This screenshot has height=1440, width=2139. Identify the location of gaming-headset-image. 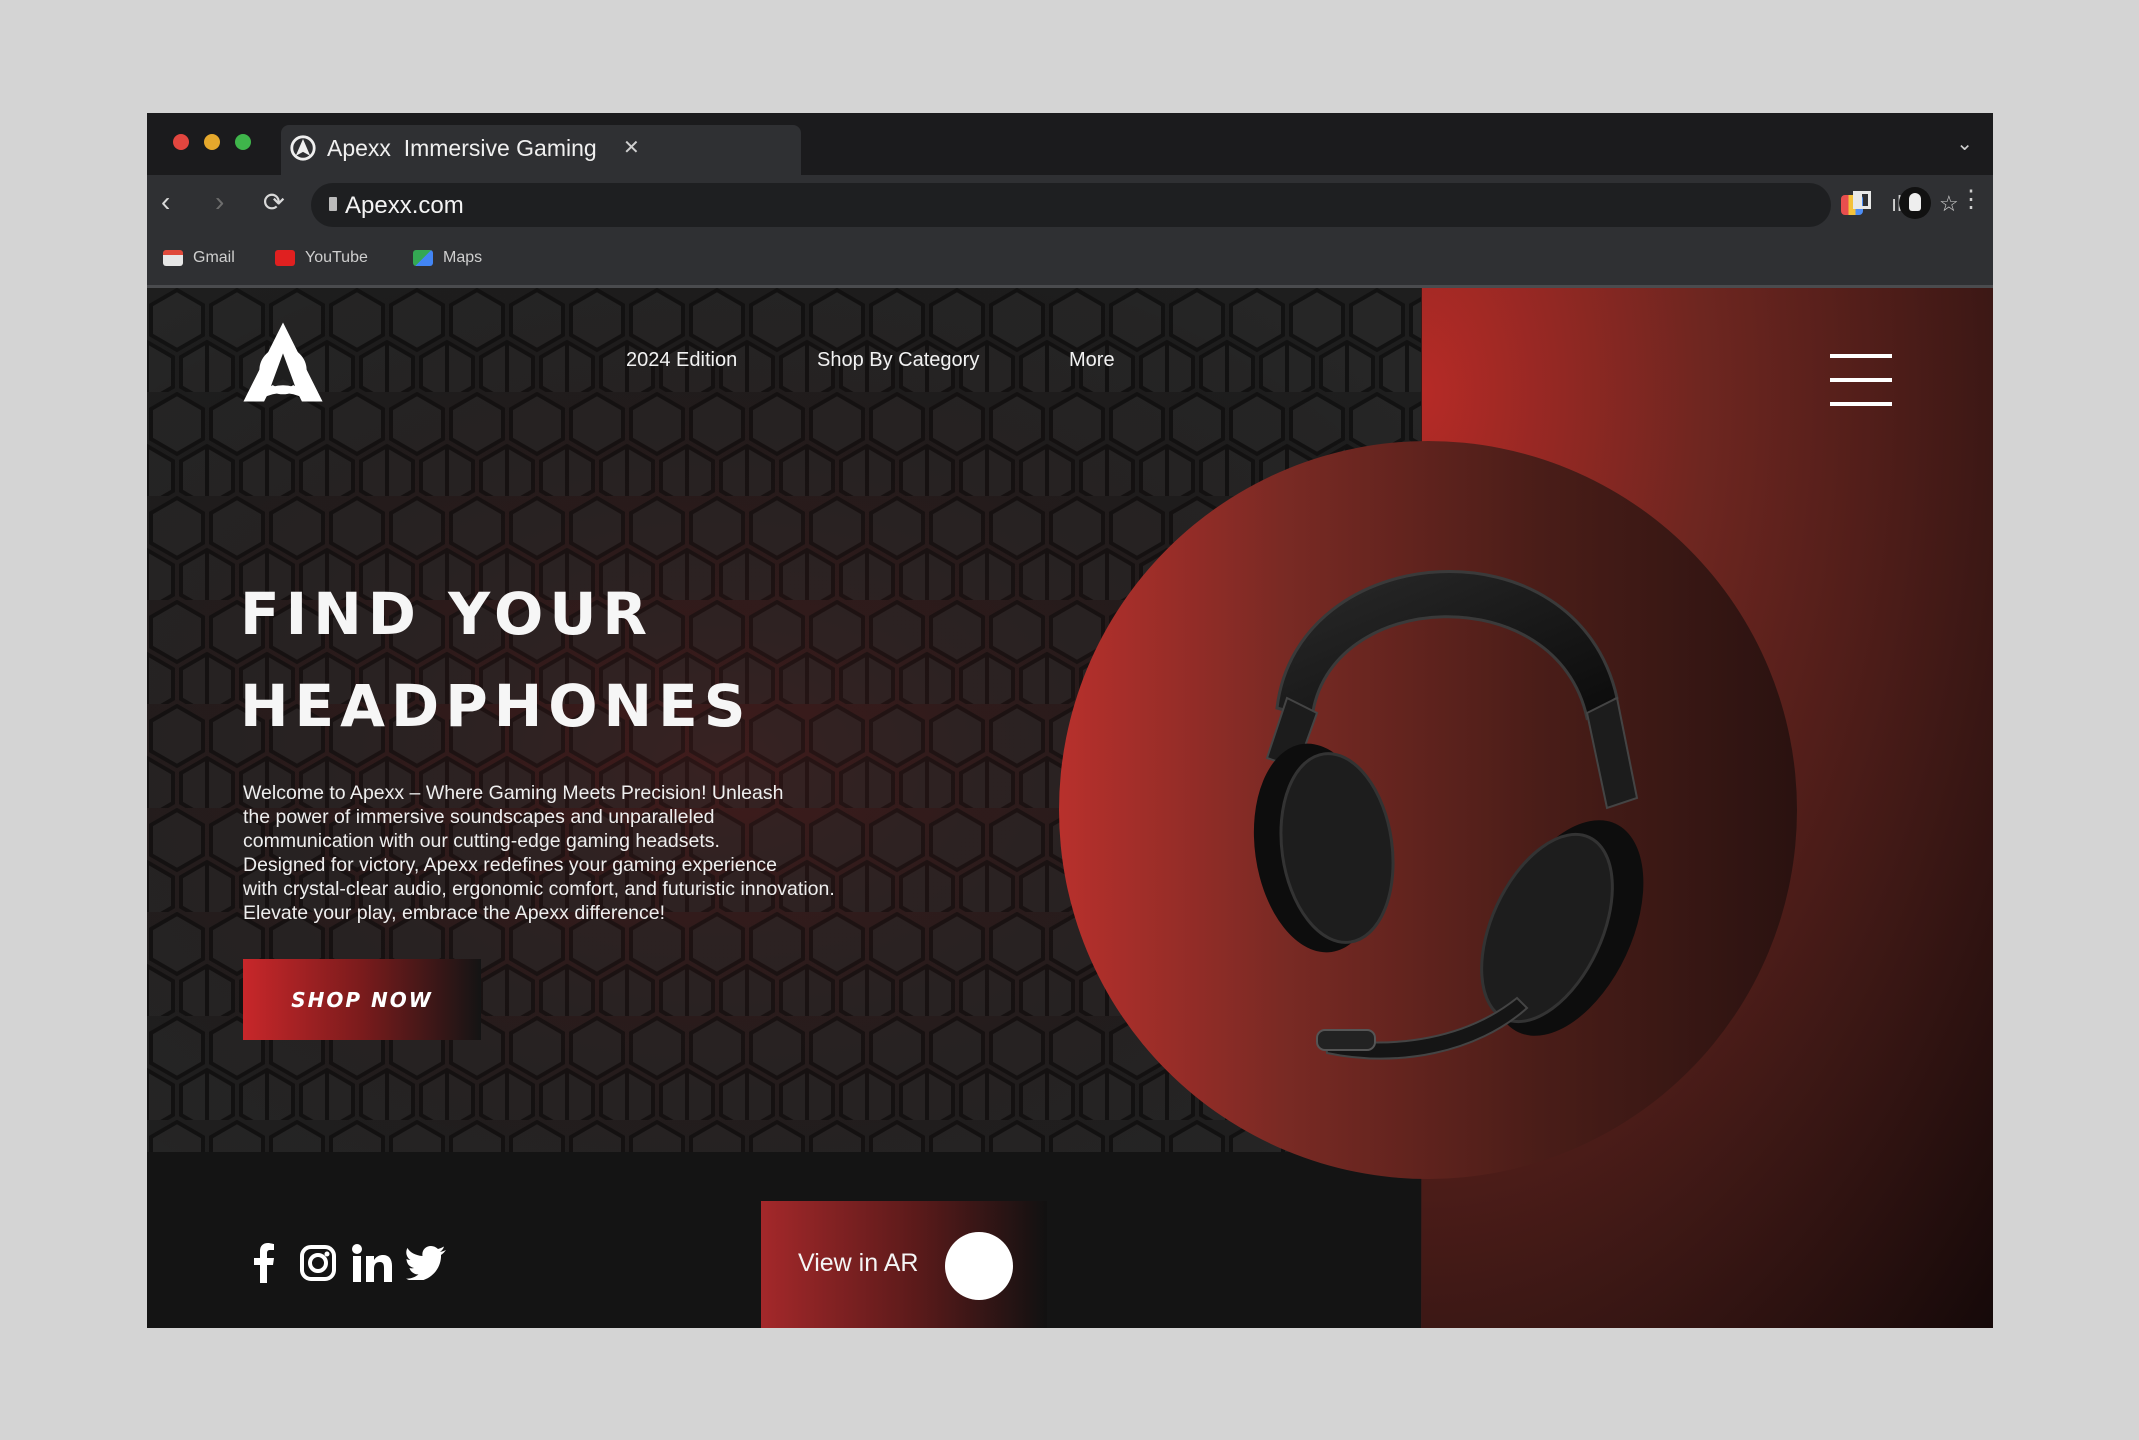
(1448, 815).